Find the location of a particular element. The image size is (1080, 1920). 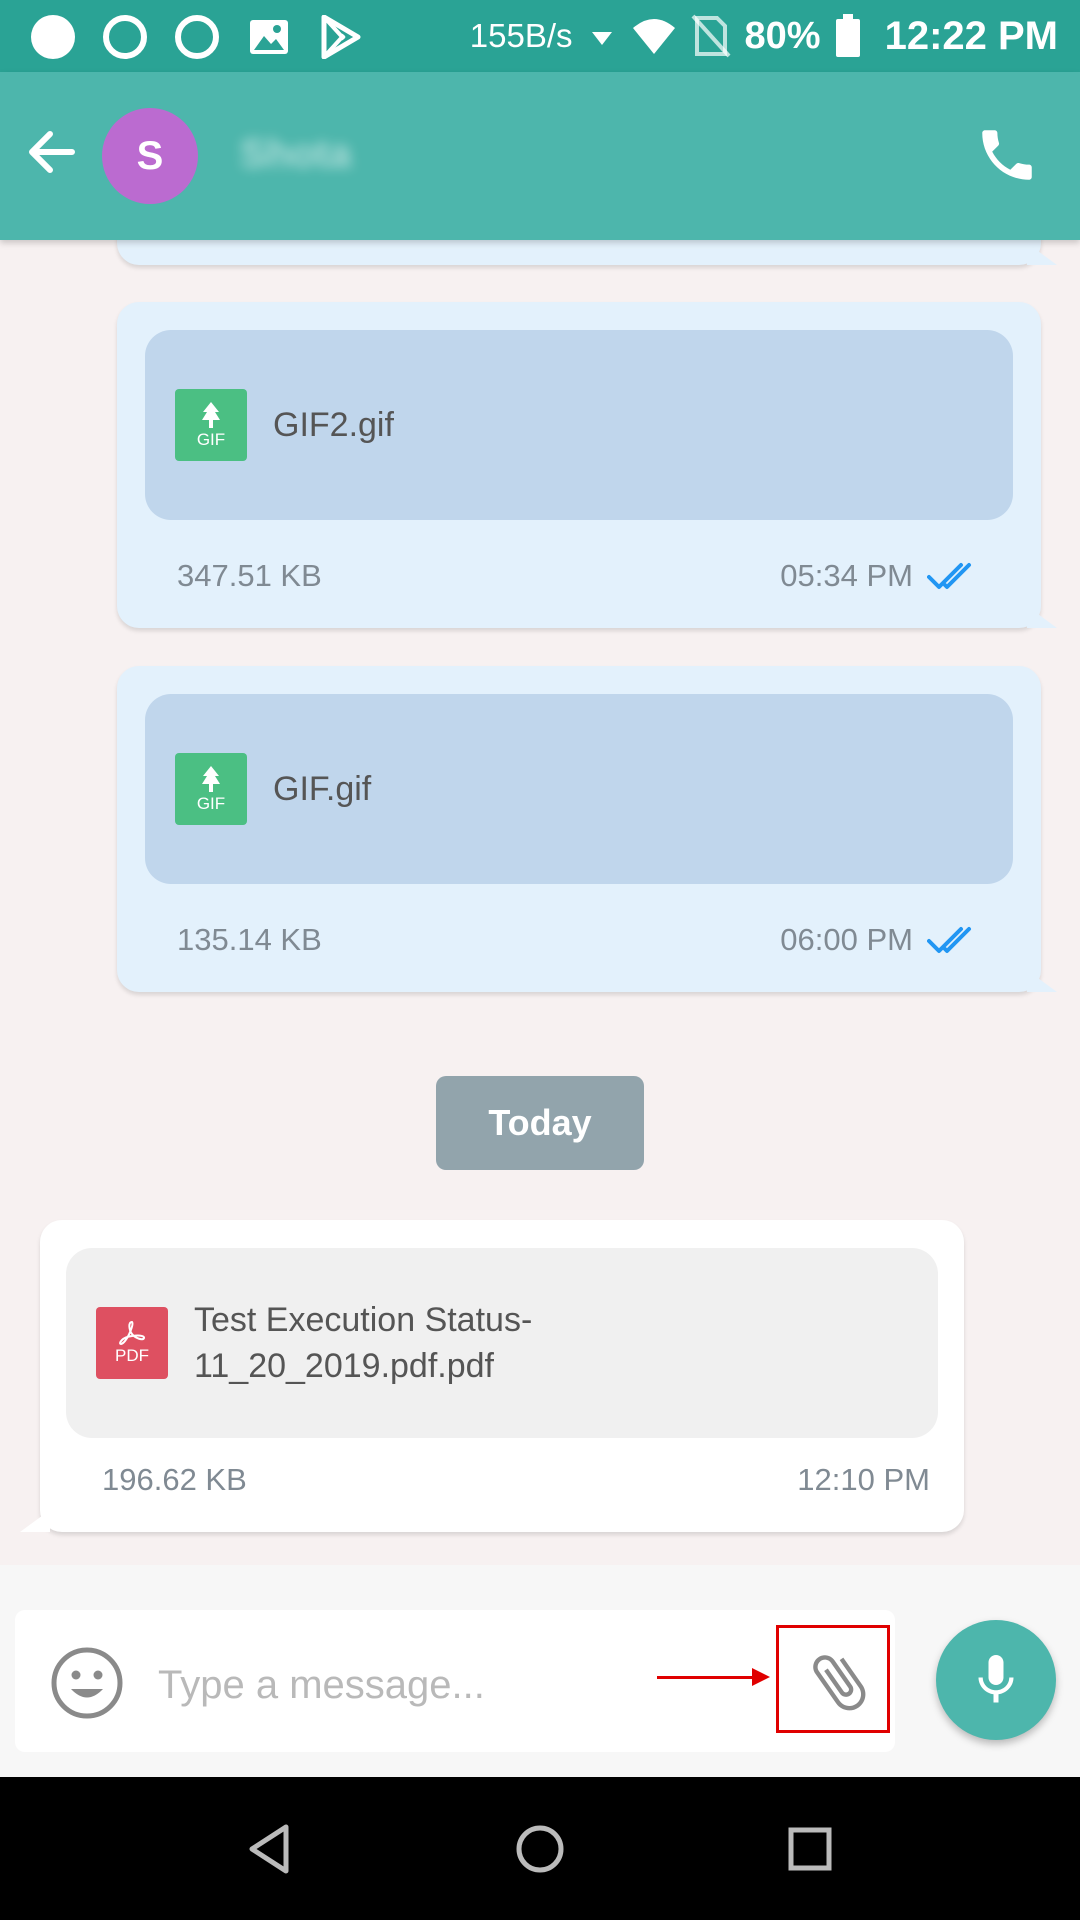

file-name: GIF.gif is located at coordinates (322, 789).